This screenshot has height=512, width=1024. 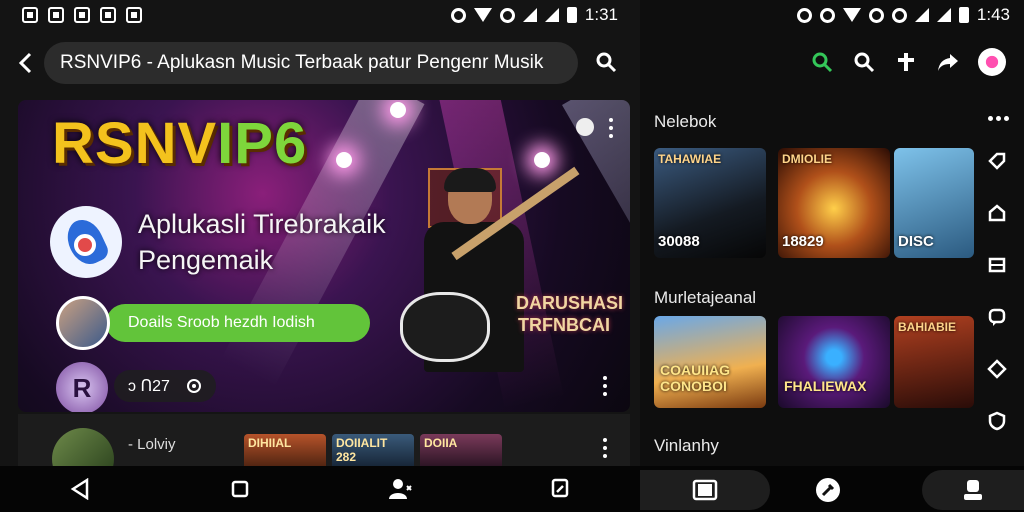 What do you see at coordinates (180, 143) in the screenshot?
I see `hero-brand-title: RSNVIP6` at bounding box center [180, 143].